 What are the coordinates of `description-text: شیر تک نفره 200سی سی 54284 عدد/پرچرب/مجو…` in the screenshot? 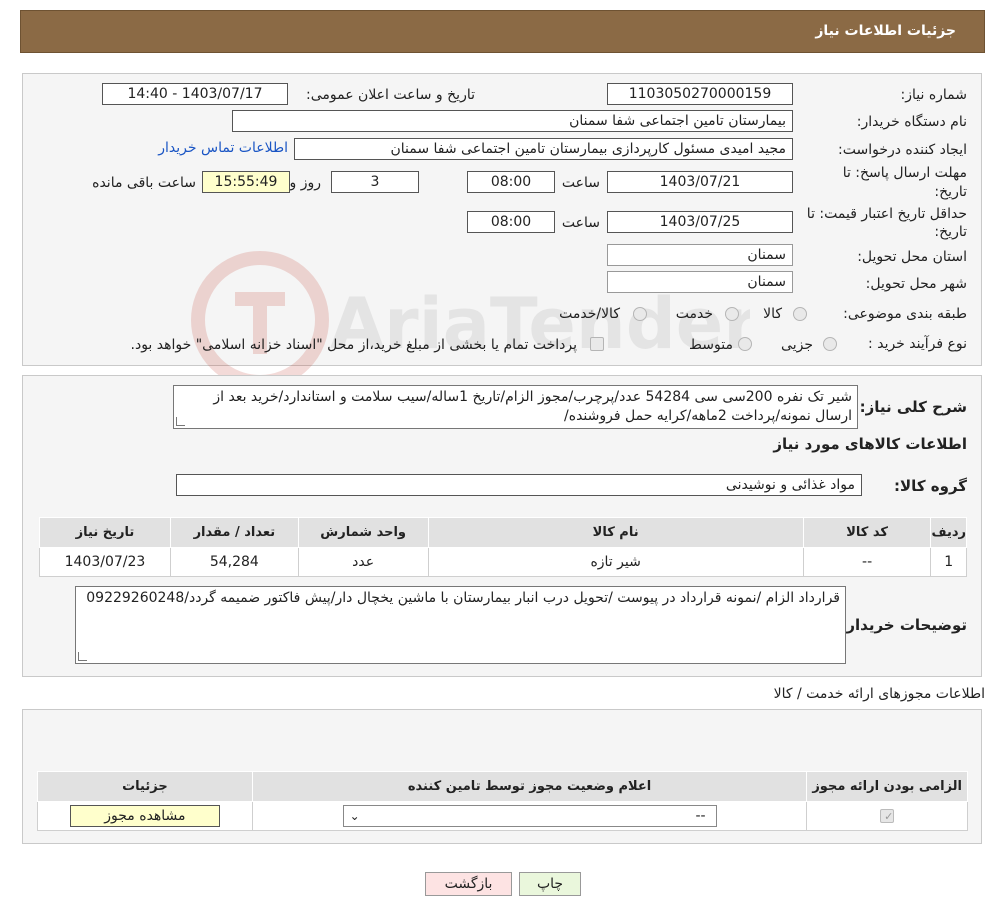 It's located at (532, 406).